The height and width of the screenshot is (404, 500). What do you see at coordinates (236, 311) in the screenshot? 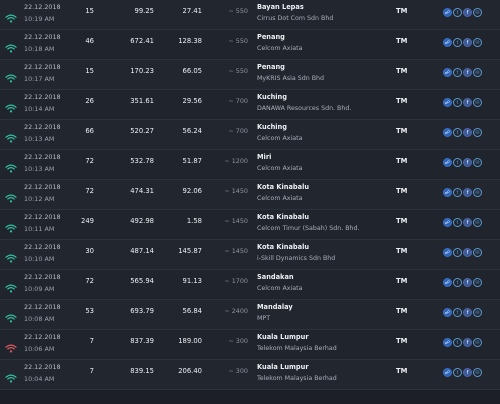
I see `distance-value: ~ 2400` at bounding box center [236, 311].